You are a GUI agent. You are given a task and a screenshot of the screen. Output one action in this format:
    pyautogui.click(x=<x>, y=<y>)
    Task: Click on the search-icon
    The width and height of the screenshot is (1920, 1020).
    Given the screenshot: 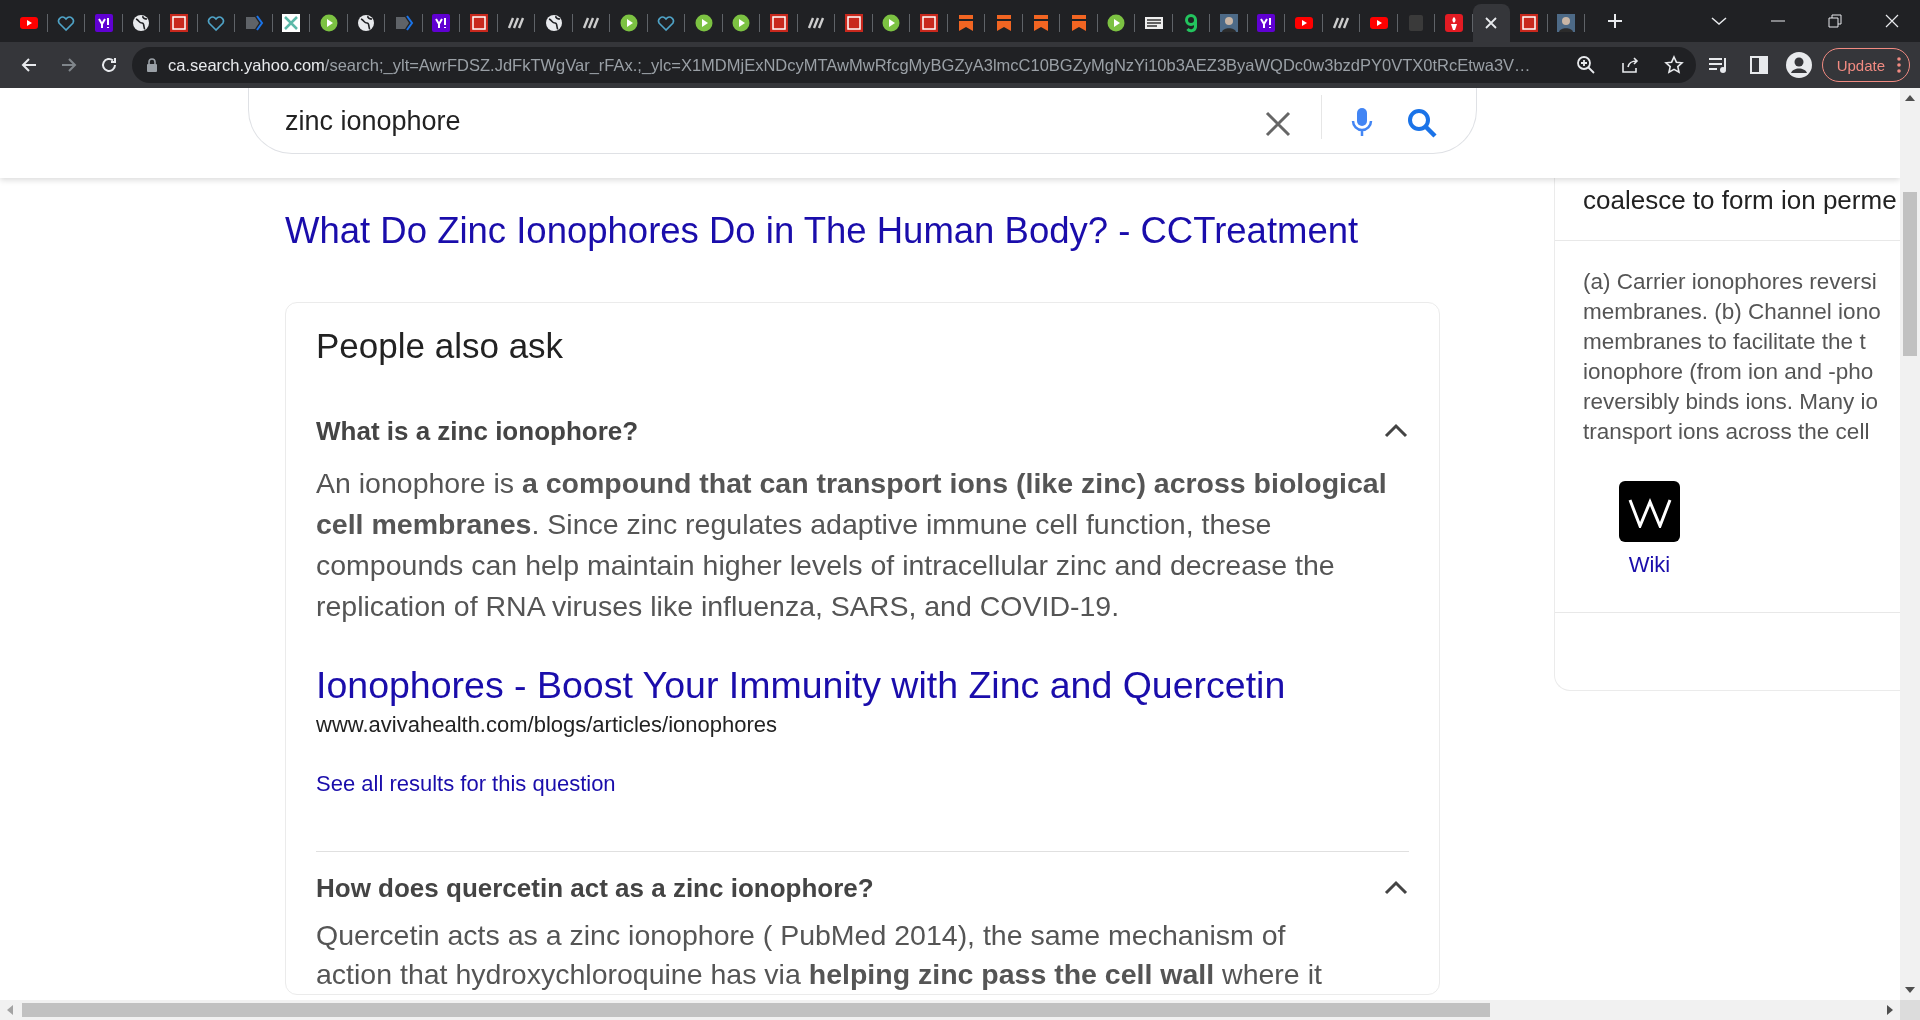 What is the action you would take?
    pyautogui.click(x=1422, y=123)
    